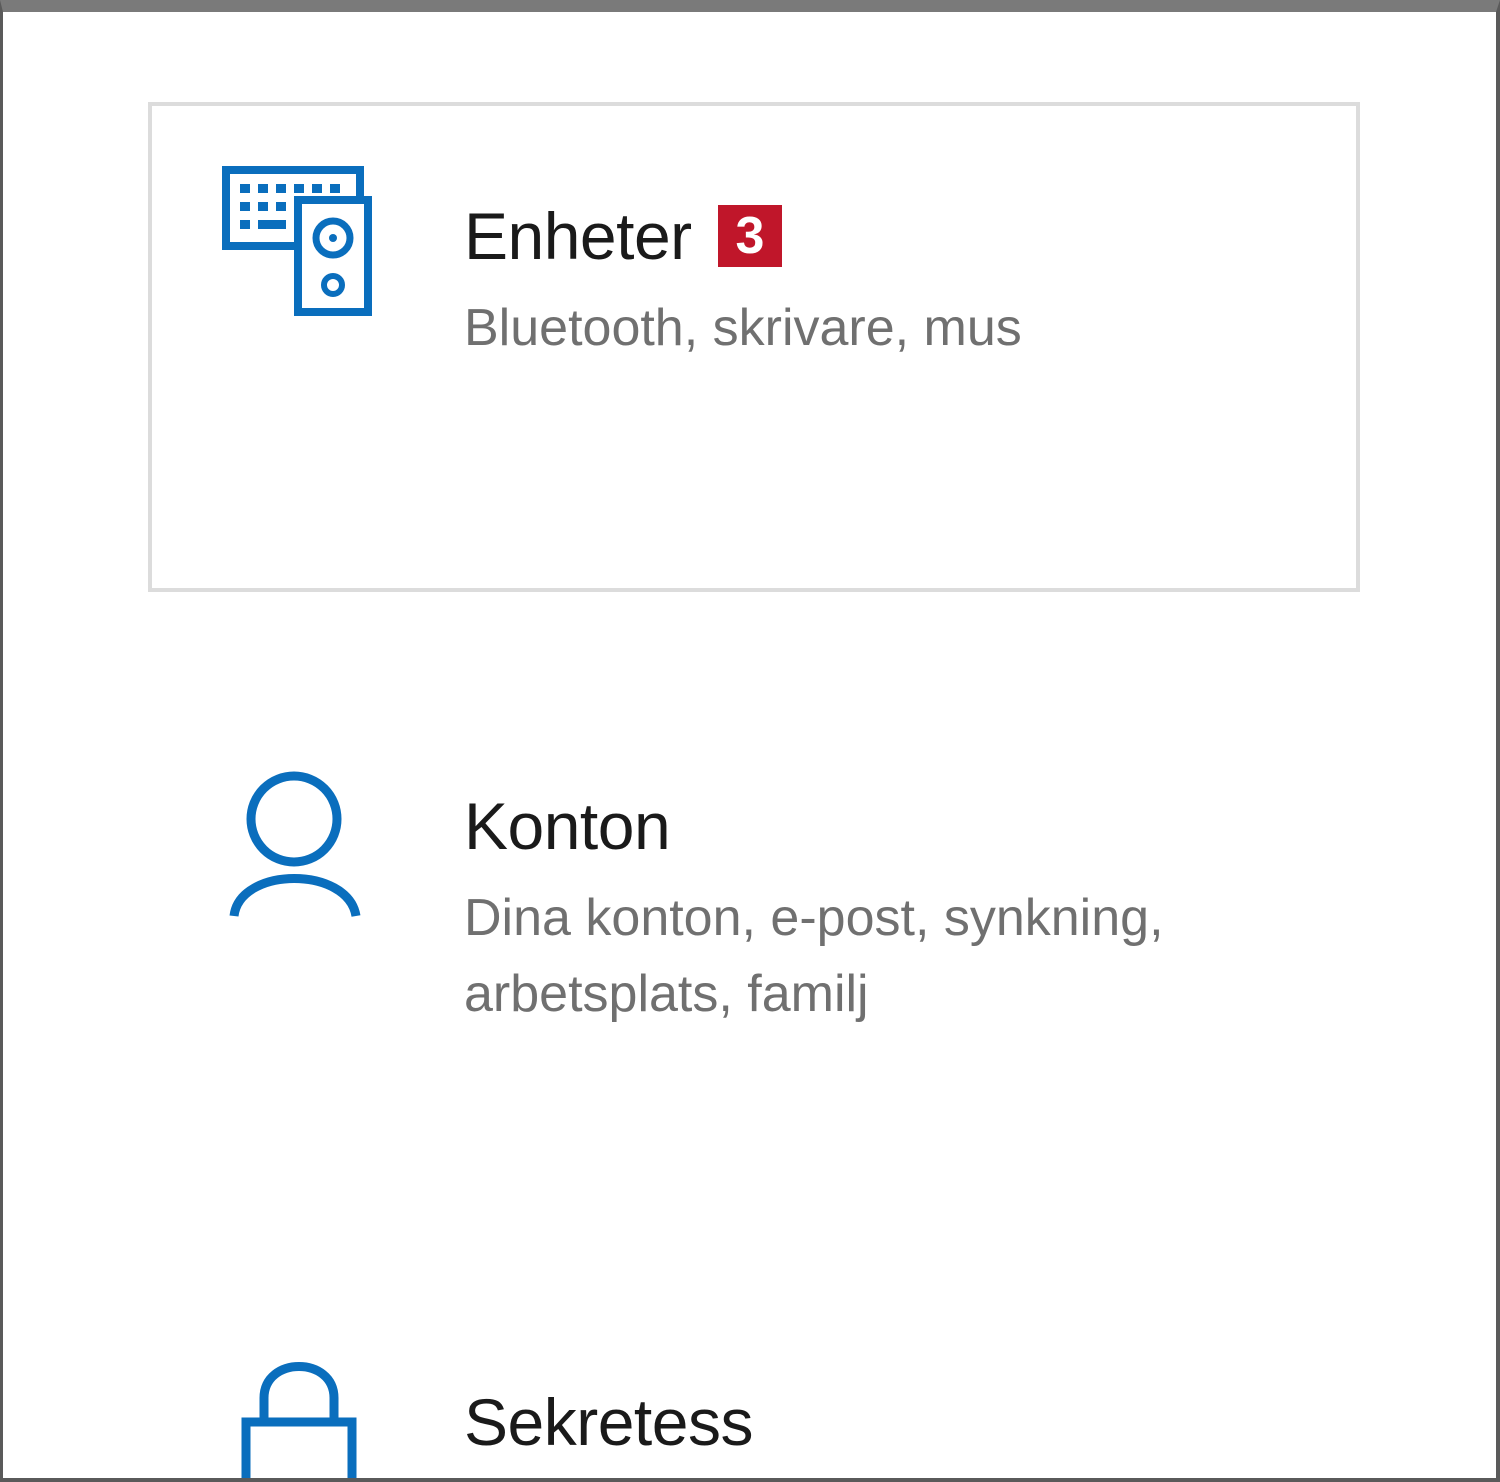 The height and width of the screenshot is (1482, 1500). Describe the element at coordinates (608, 1422) in the screenshot. I see `tile-privacy-title: Sekretess` at that location.